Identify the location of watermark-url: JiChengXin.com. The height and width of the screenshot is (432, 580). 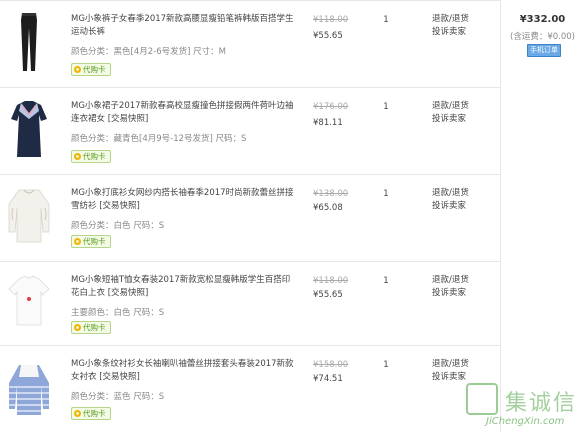
(525, 421).